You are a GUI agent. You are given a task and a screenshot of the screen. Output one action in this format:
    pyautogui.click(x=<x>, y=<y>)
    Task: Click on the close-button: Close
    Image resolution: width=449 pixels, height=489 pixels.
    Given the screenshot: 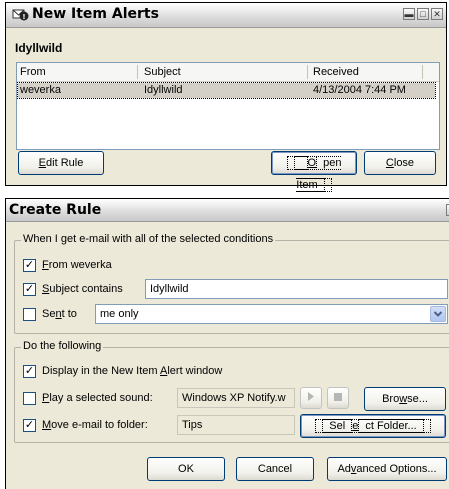 What is the action you would take?
    pyautogui.click(x=400, y=163)
    